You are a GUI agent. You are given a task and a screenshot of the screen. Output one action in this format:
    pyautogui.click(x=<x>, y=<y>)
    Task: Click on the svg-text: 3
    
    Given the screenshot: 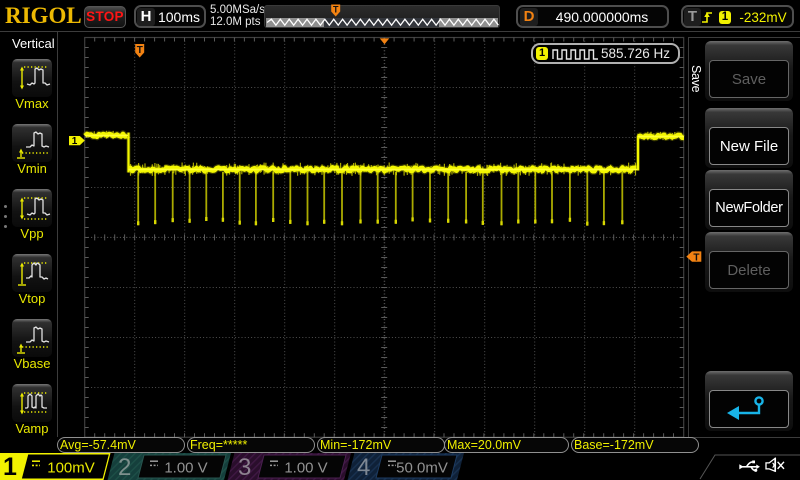 What is the action you would take?
    pyautogui.click(x=244, y=467)
    